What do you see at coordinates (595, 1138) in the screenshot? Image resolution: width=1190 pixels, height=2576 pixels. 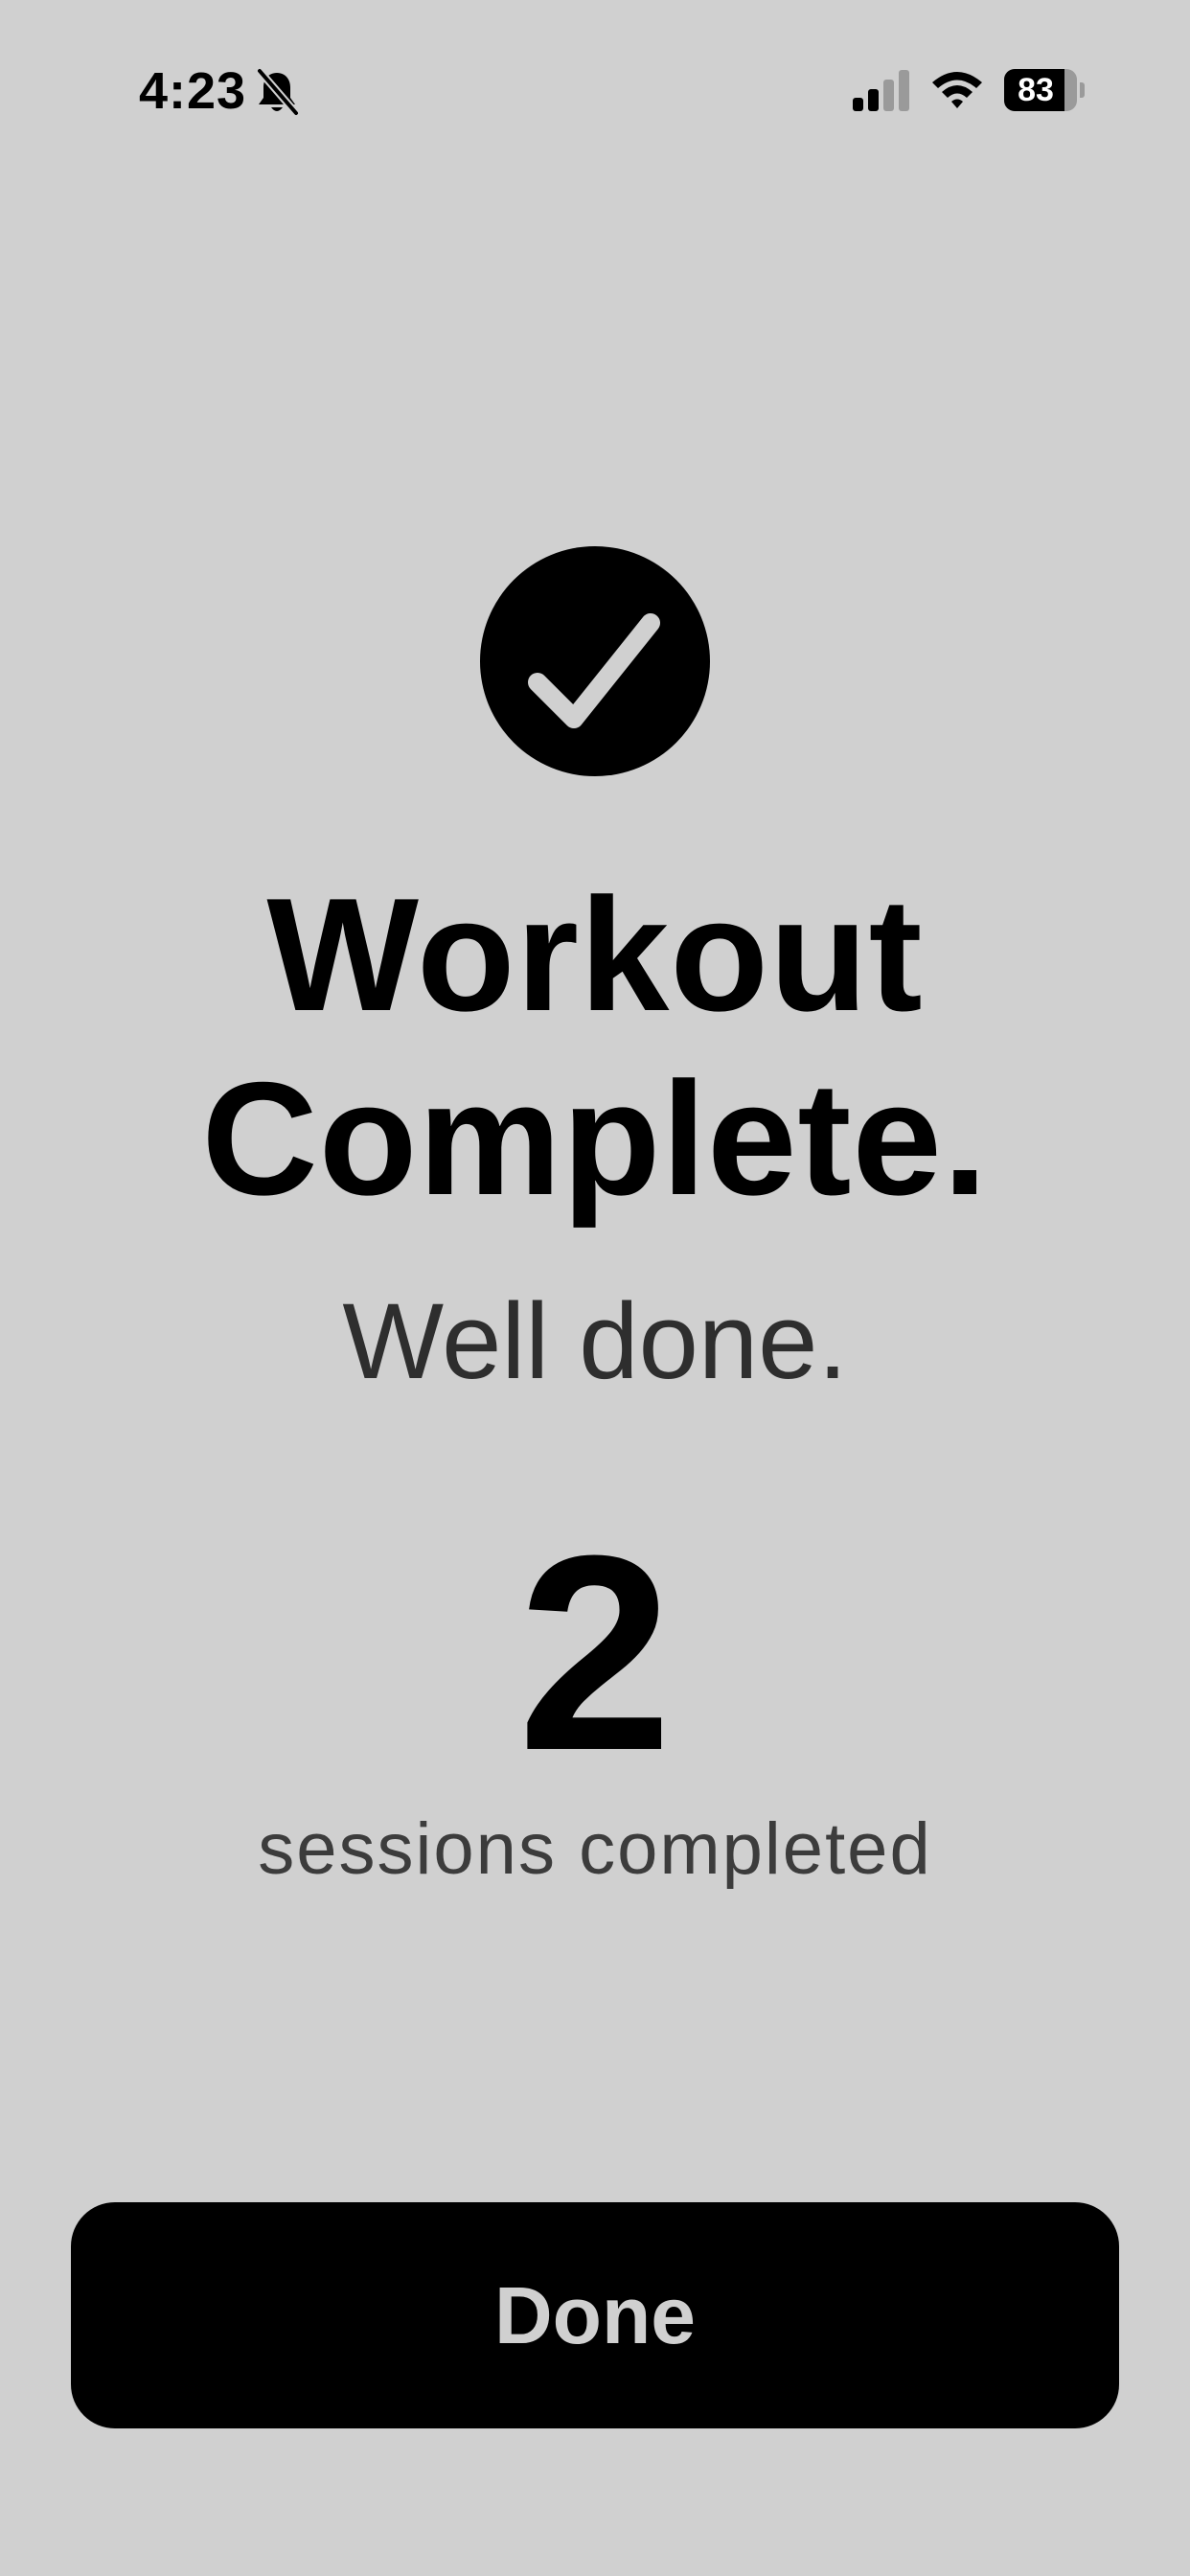 I see `title-line-2: Complete.` at bounding box center [595, 1138].